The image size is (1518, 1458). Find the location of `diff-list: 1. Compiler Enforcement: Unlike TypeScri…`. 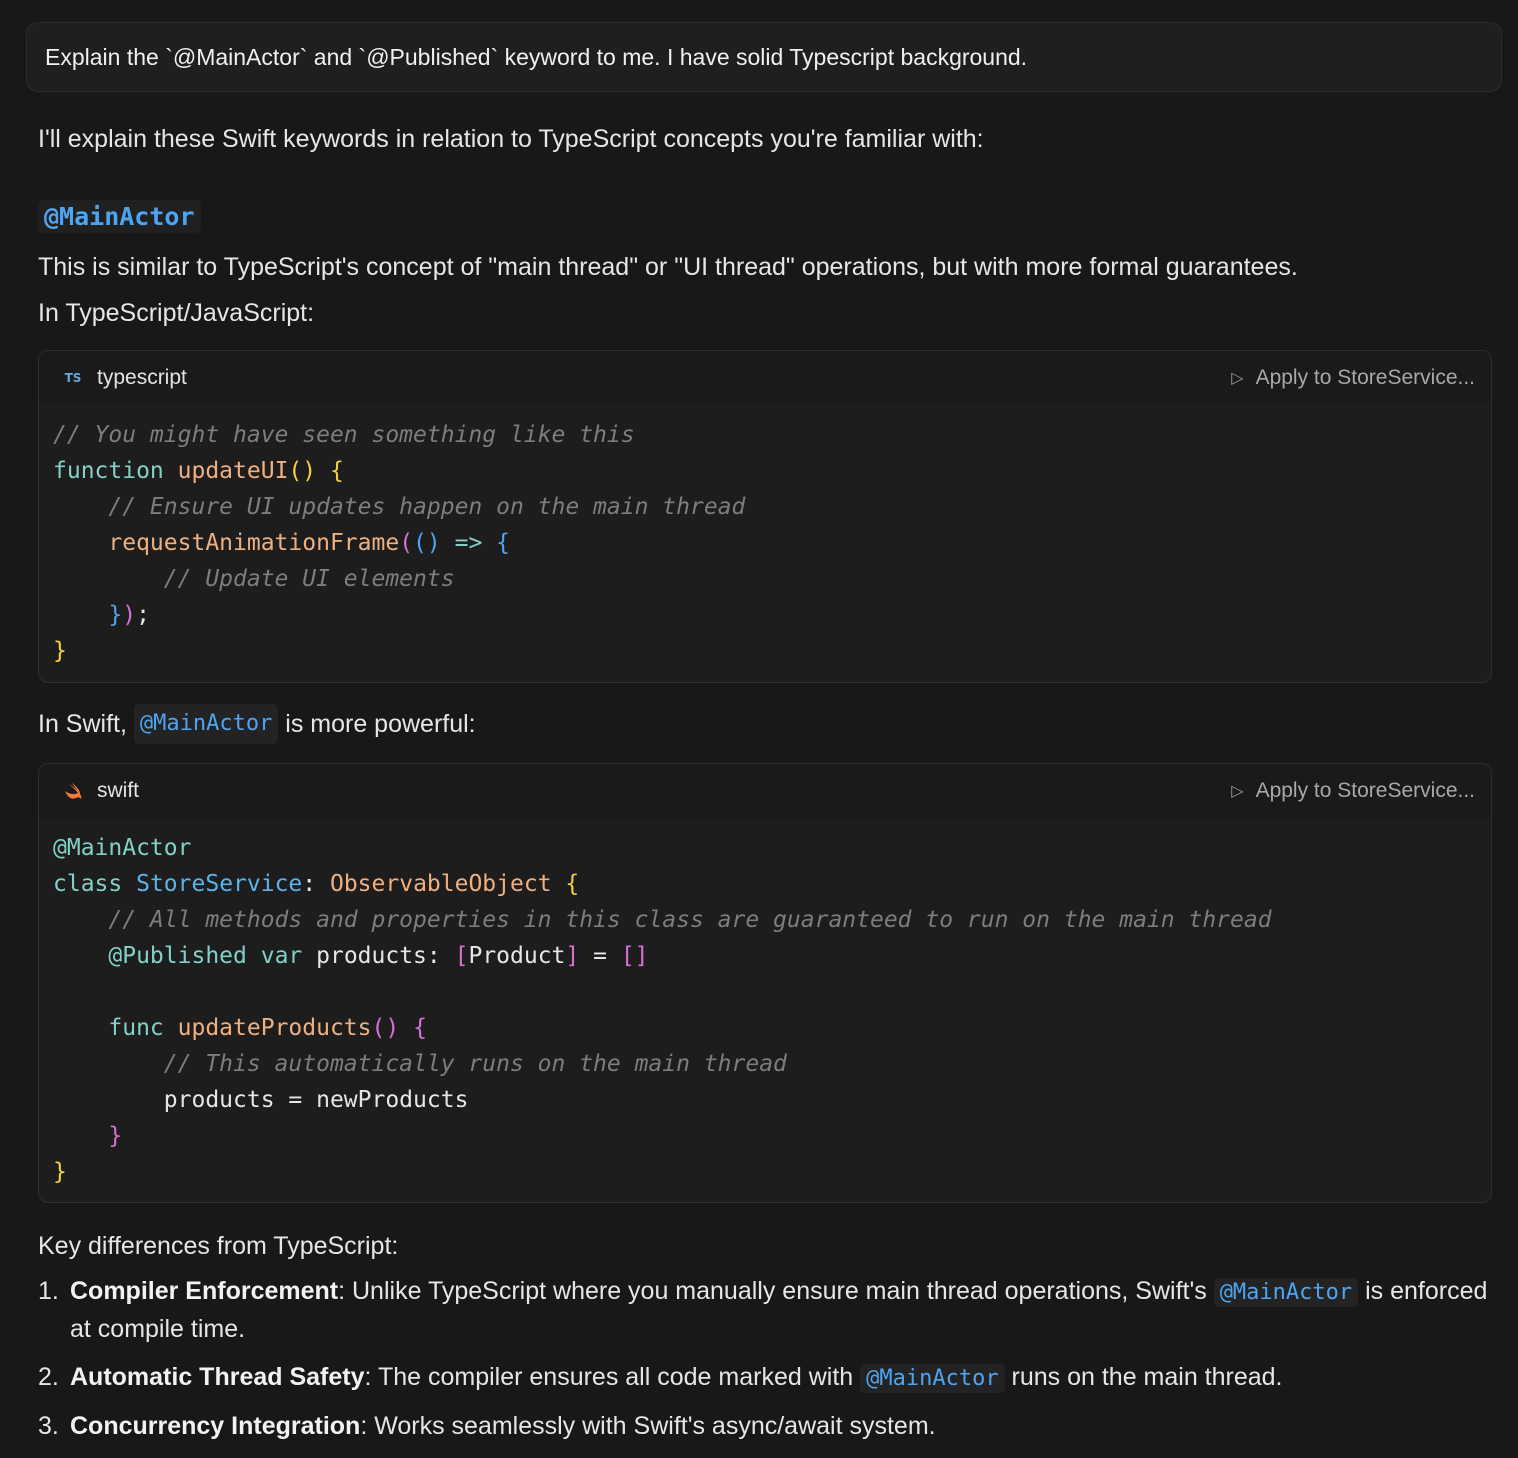

diff-list: 1. Compiler Enforcement: Unlike TypeScri… is located at coordinates (768, 1359).